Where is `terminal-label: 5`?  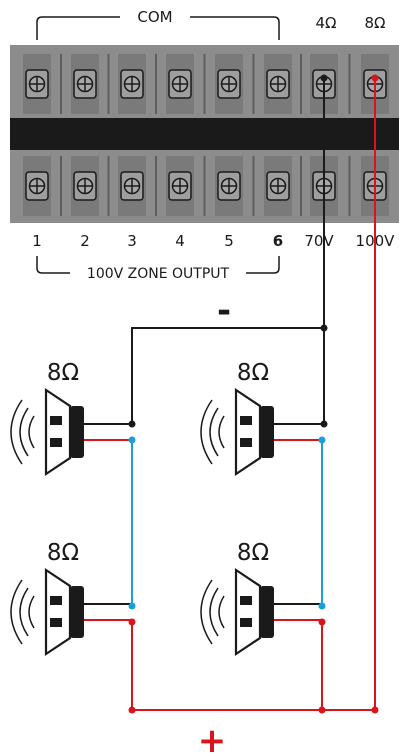
terminal-label: 5 is located at coordinates (229, 241).